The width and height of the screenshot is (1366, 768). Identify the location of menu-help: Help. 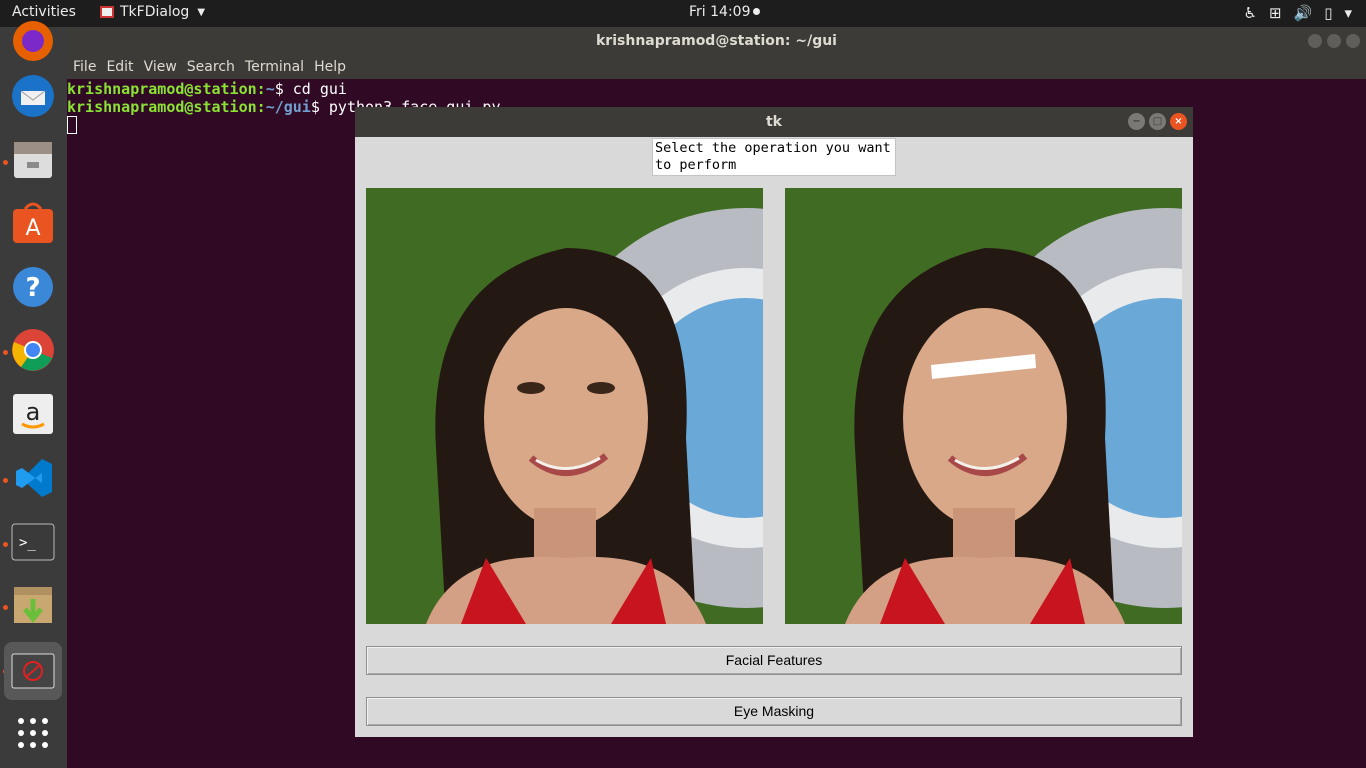
(330, 67).